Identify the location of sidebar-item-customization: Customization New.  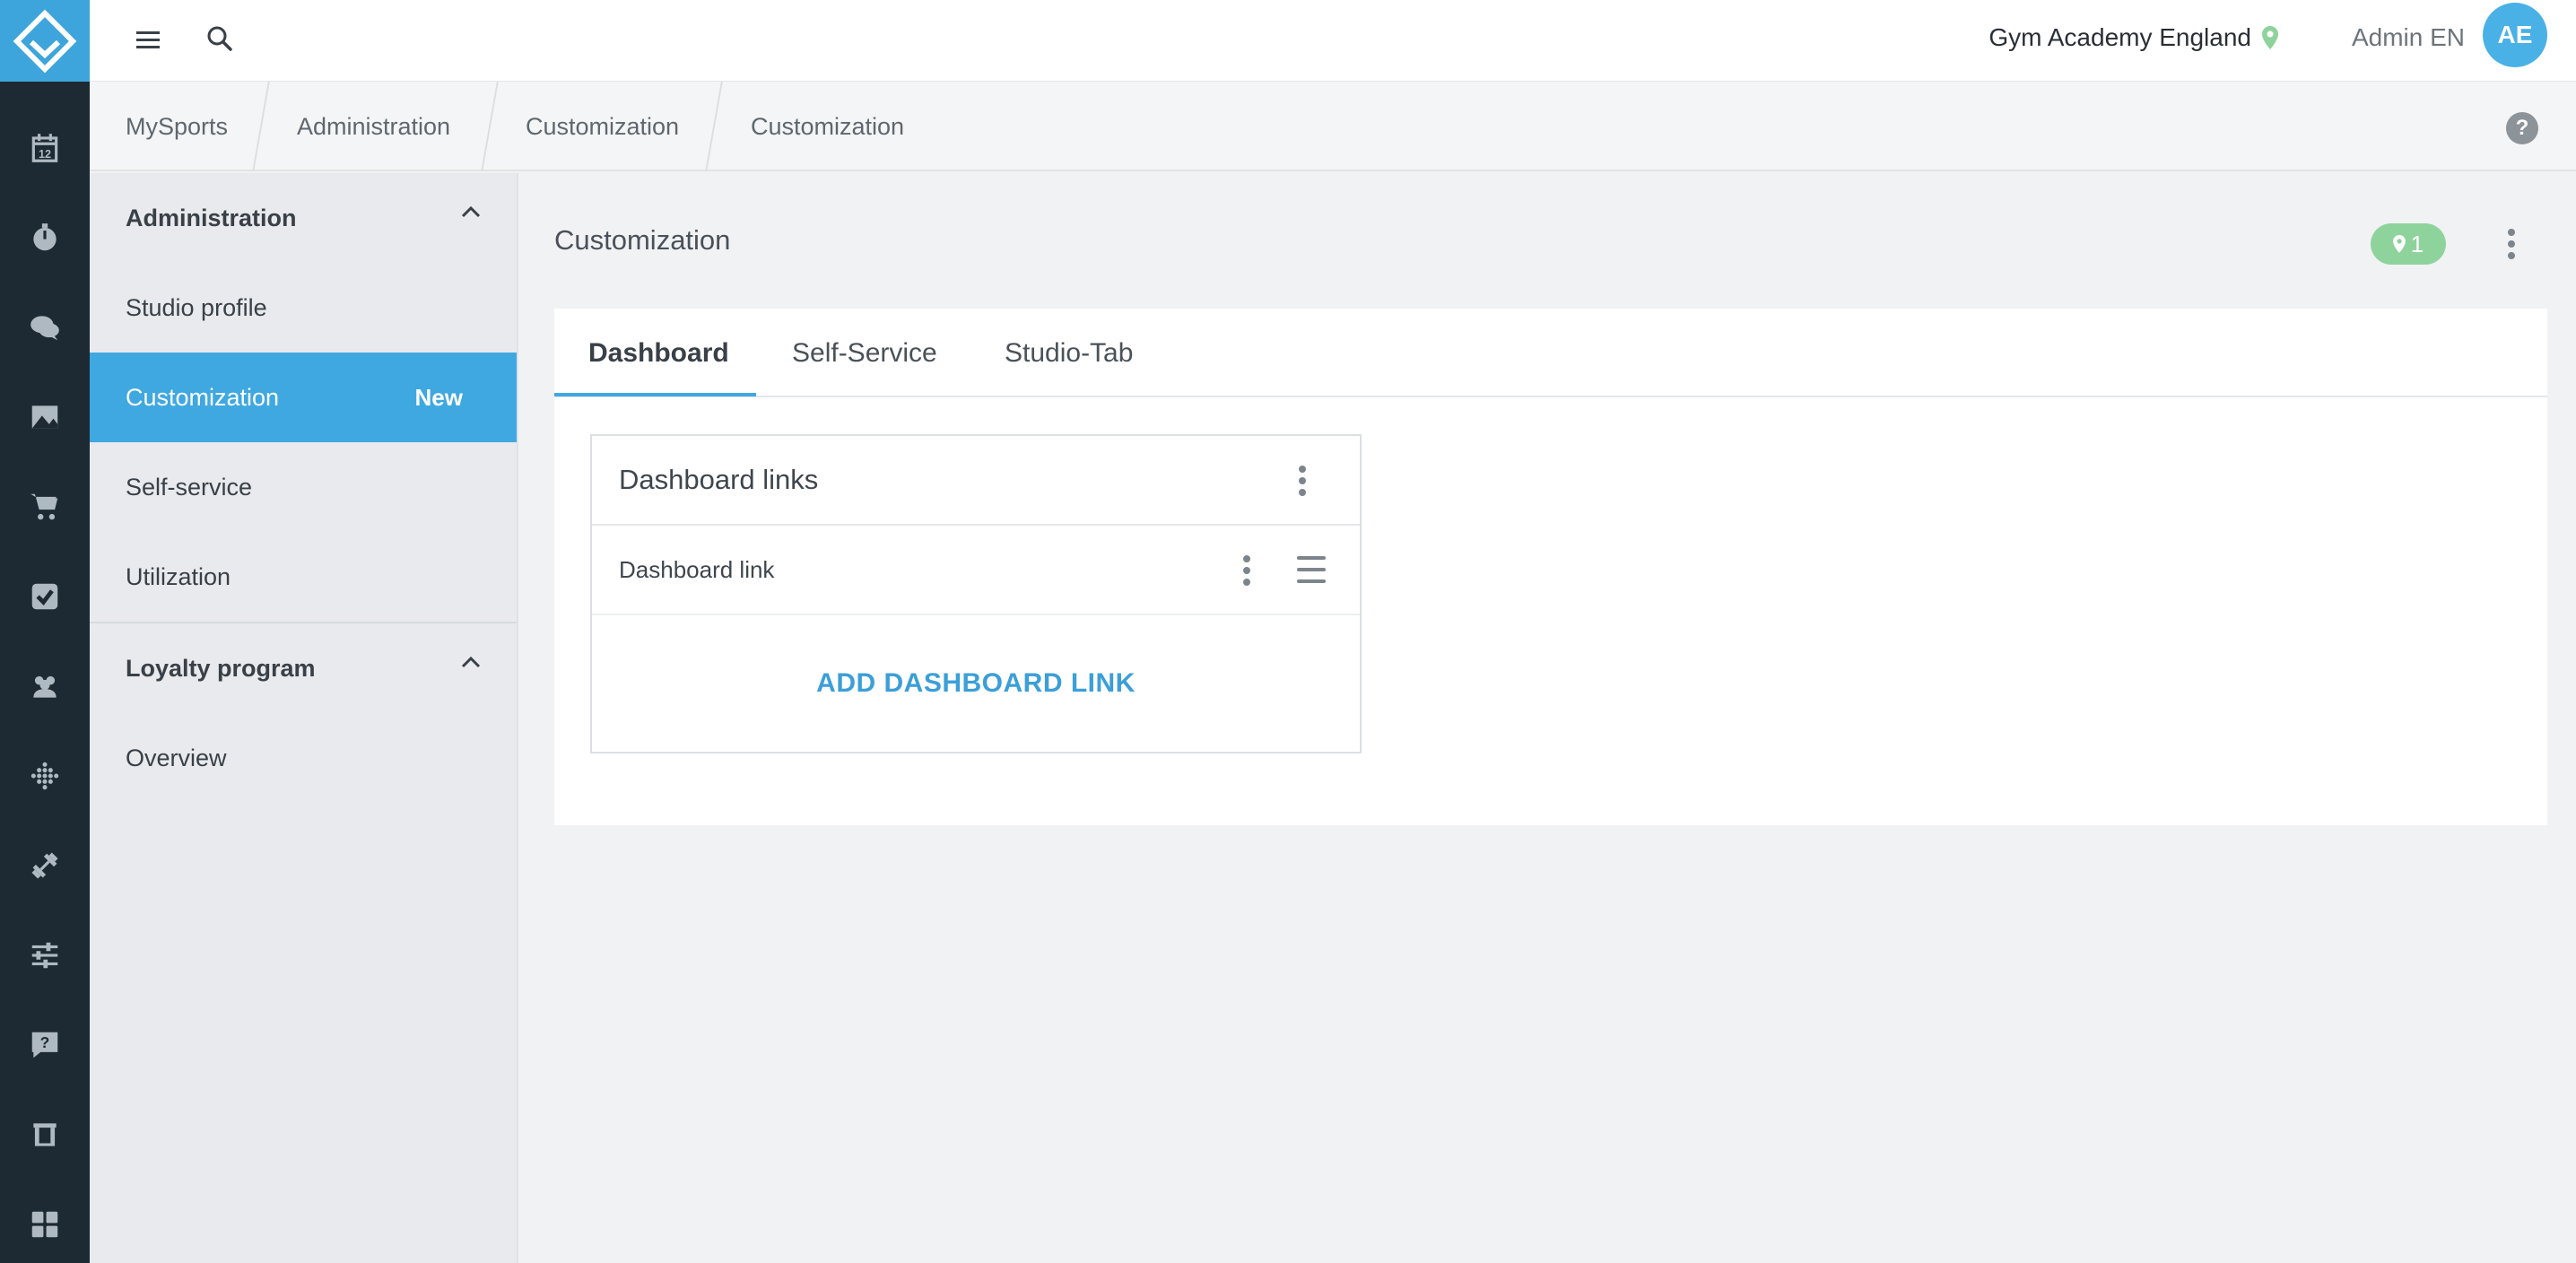
(303, 397).